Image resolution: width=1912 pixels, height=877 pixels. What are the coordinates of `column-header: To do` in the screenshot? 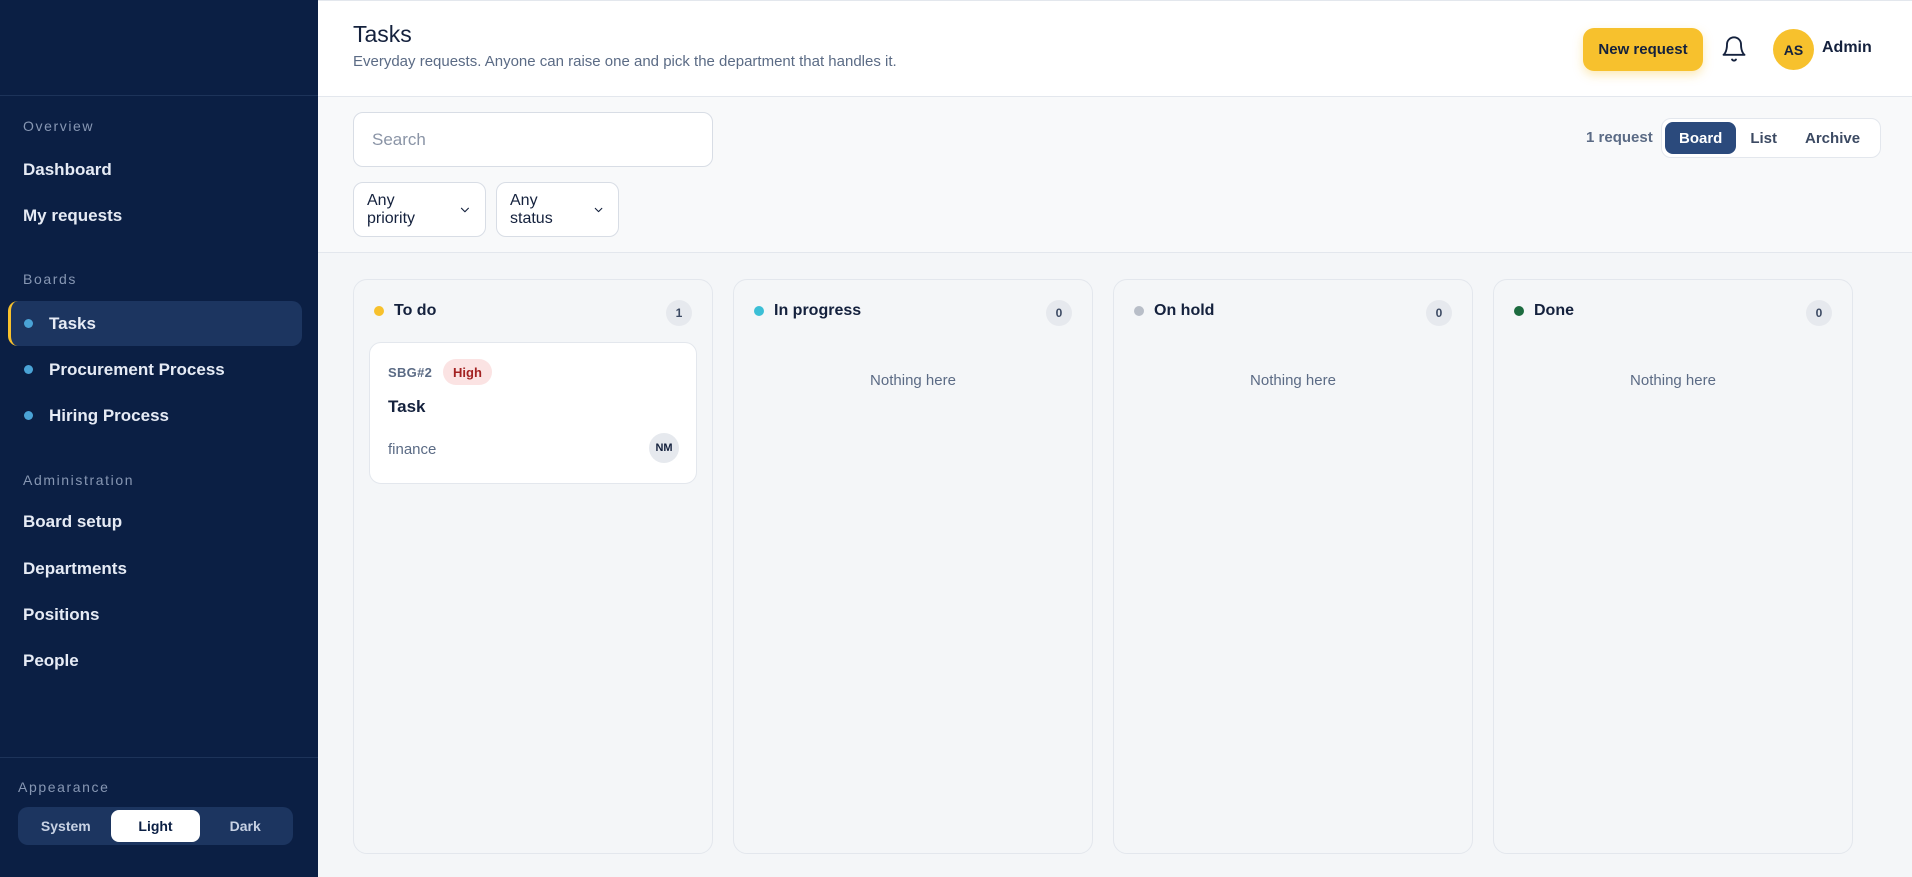 It's located at (405, 311).